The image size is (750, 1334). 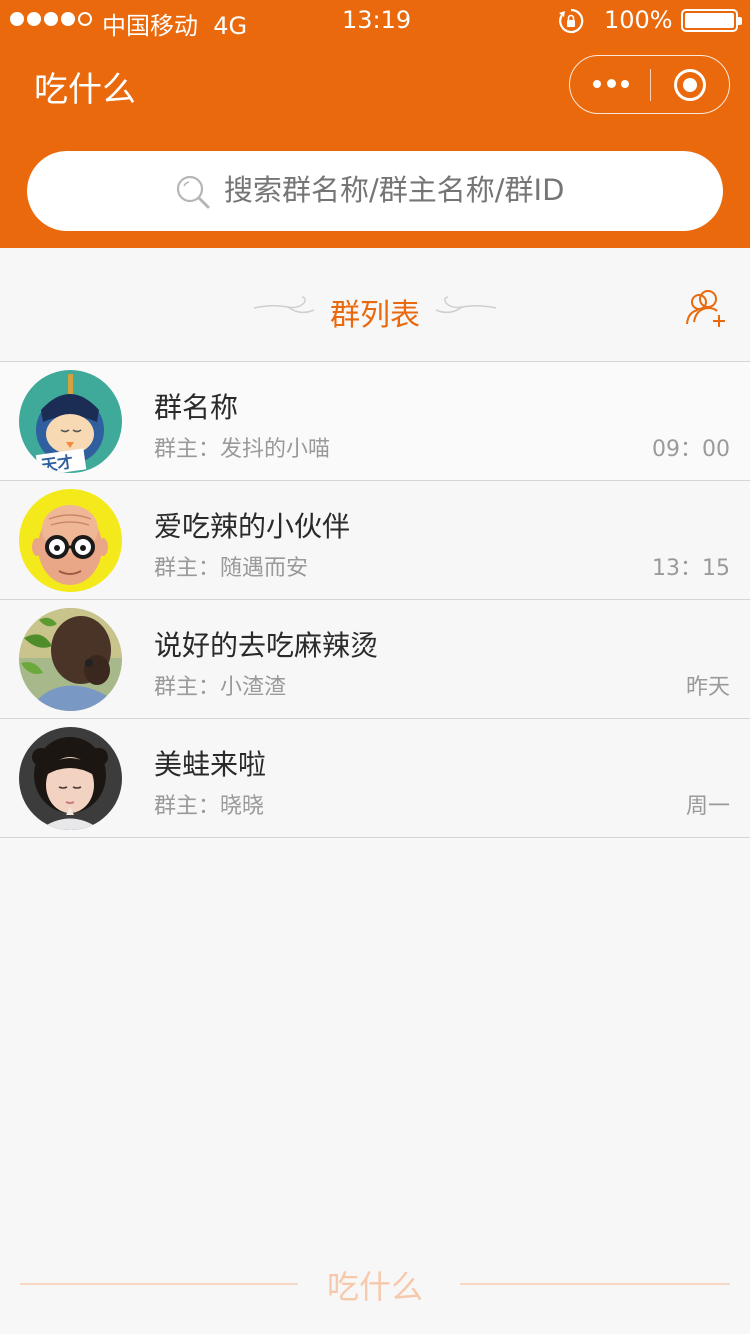 I want to click on section-header: 群列表, so click(x=375, y=310).